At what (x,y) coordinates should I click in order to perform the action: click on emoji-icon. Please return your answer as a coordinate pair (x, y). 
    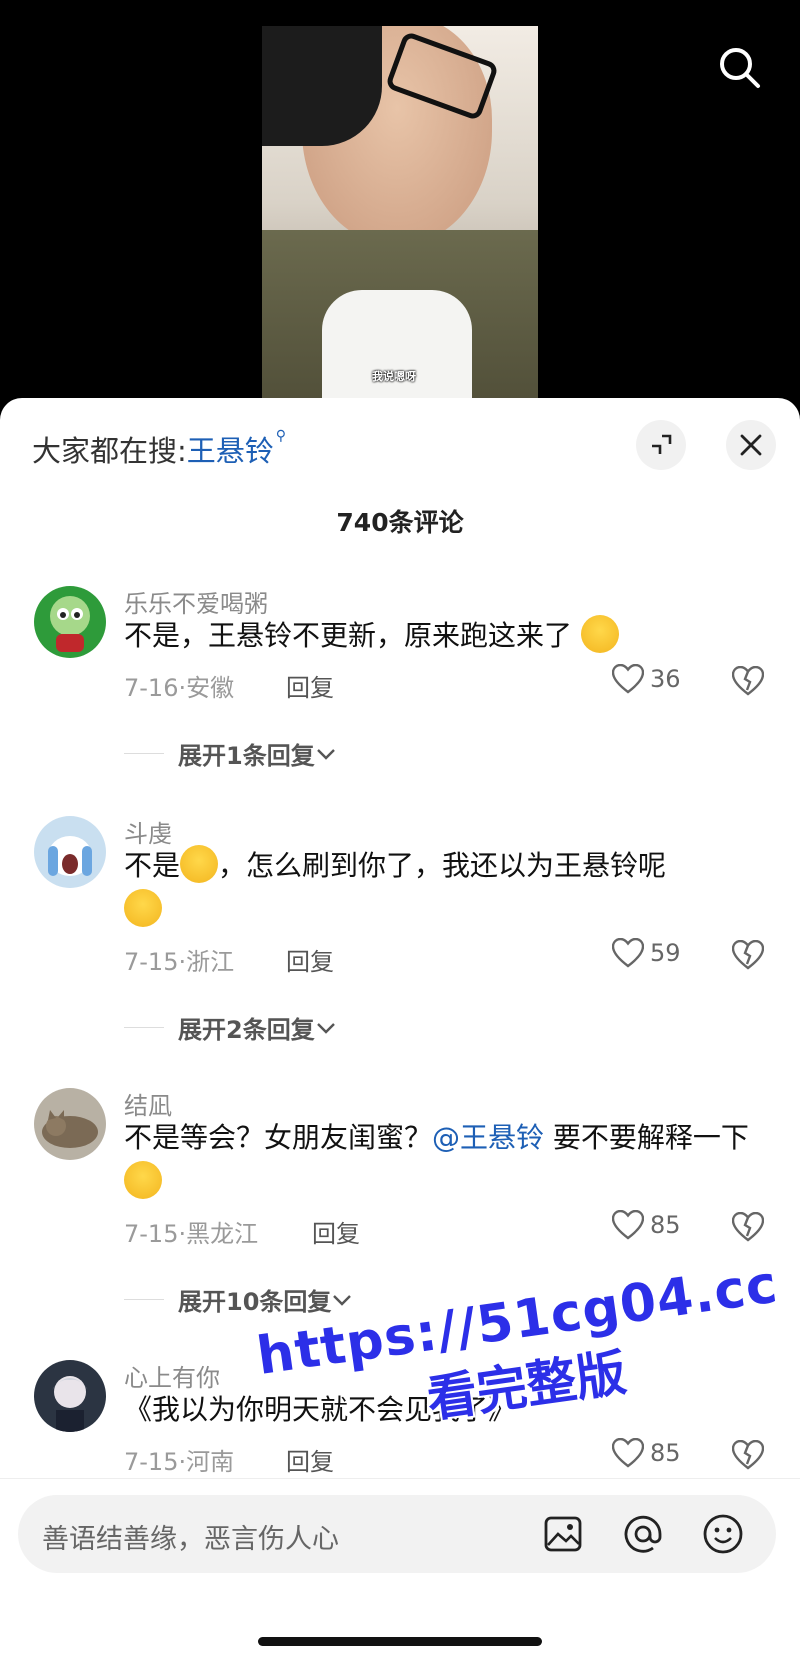
    Looking at the image, I should click on (723, 1534).